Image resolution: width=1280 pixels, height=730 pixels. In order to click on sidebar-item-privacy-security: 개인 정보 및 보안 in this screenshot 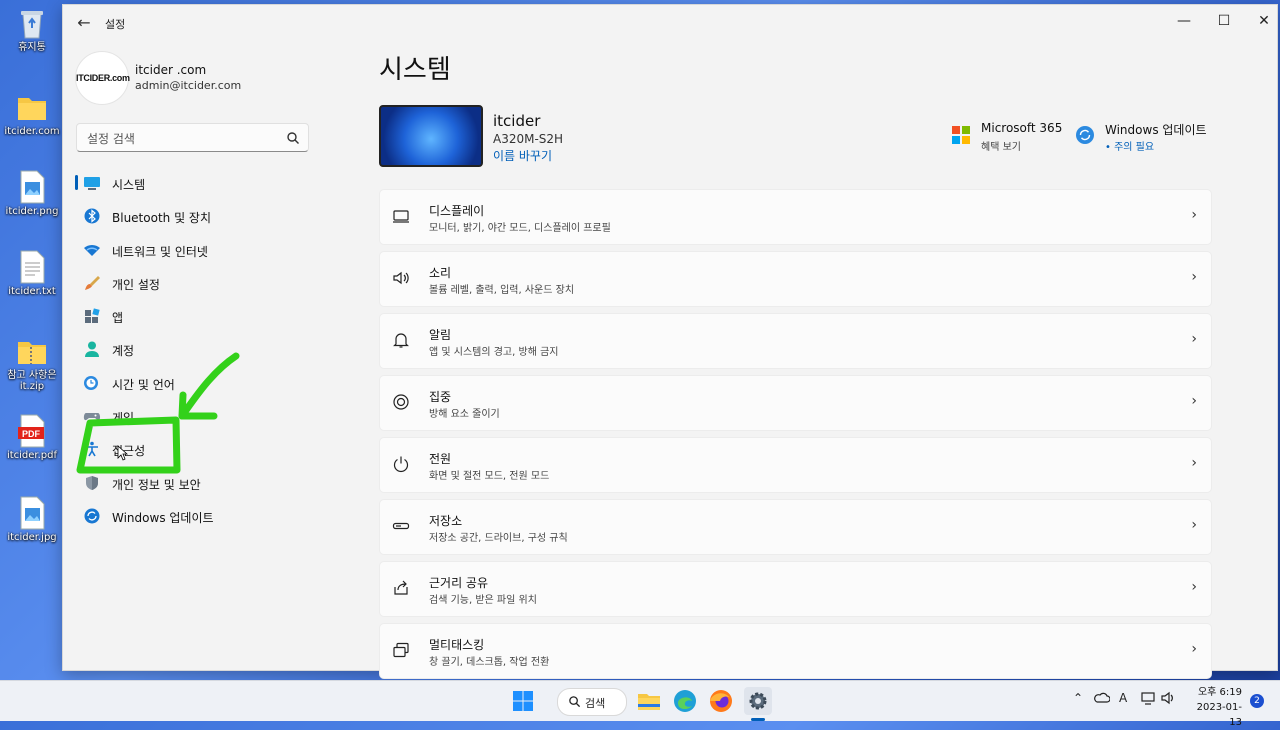, I will do `click(205, 483)`.